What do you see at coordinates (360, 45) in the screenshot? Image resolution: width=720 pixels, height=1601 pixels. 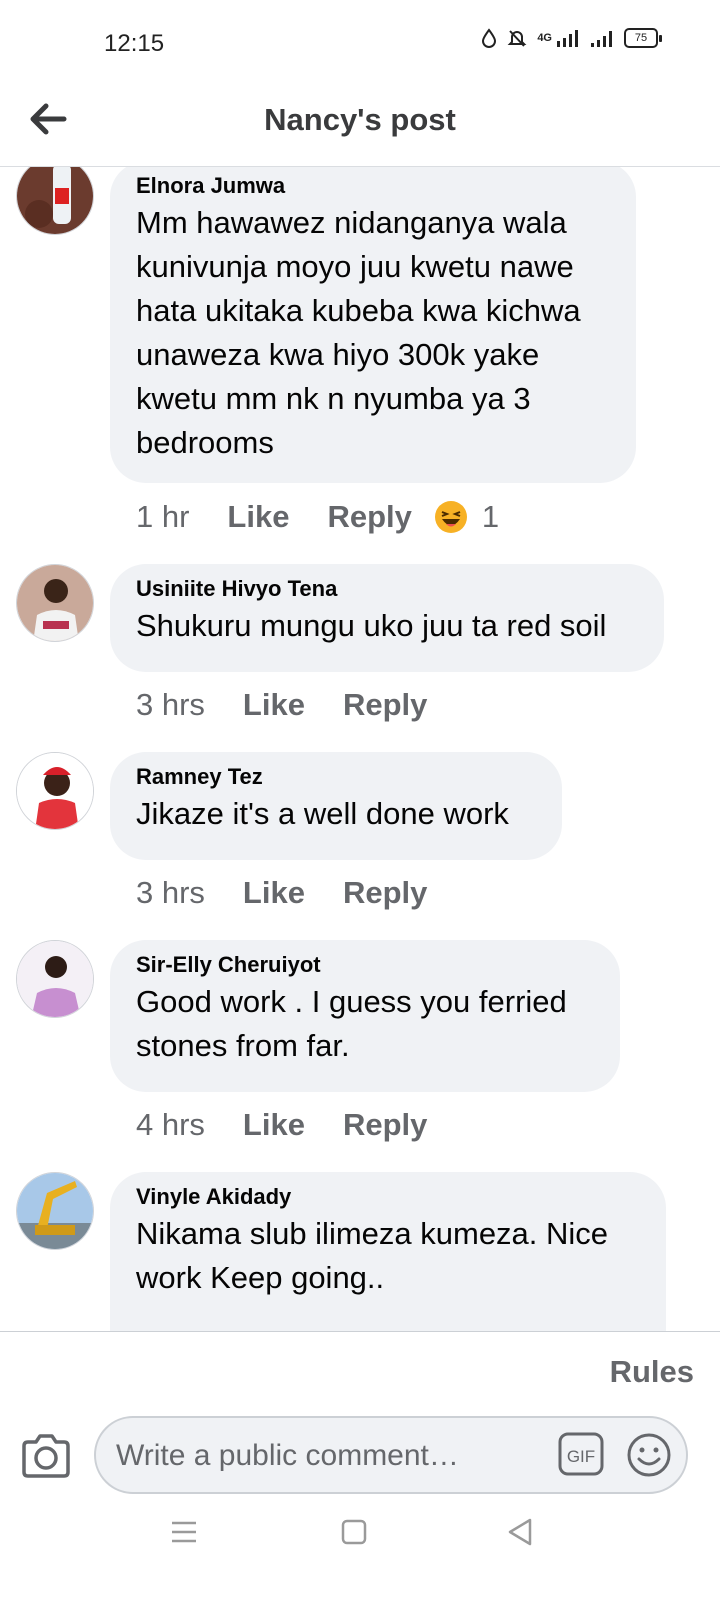 I see `status-bar: 12:15 4G 75` at bounding box center [360, 45].